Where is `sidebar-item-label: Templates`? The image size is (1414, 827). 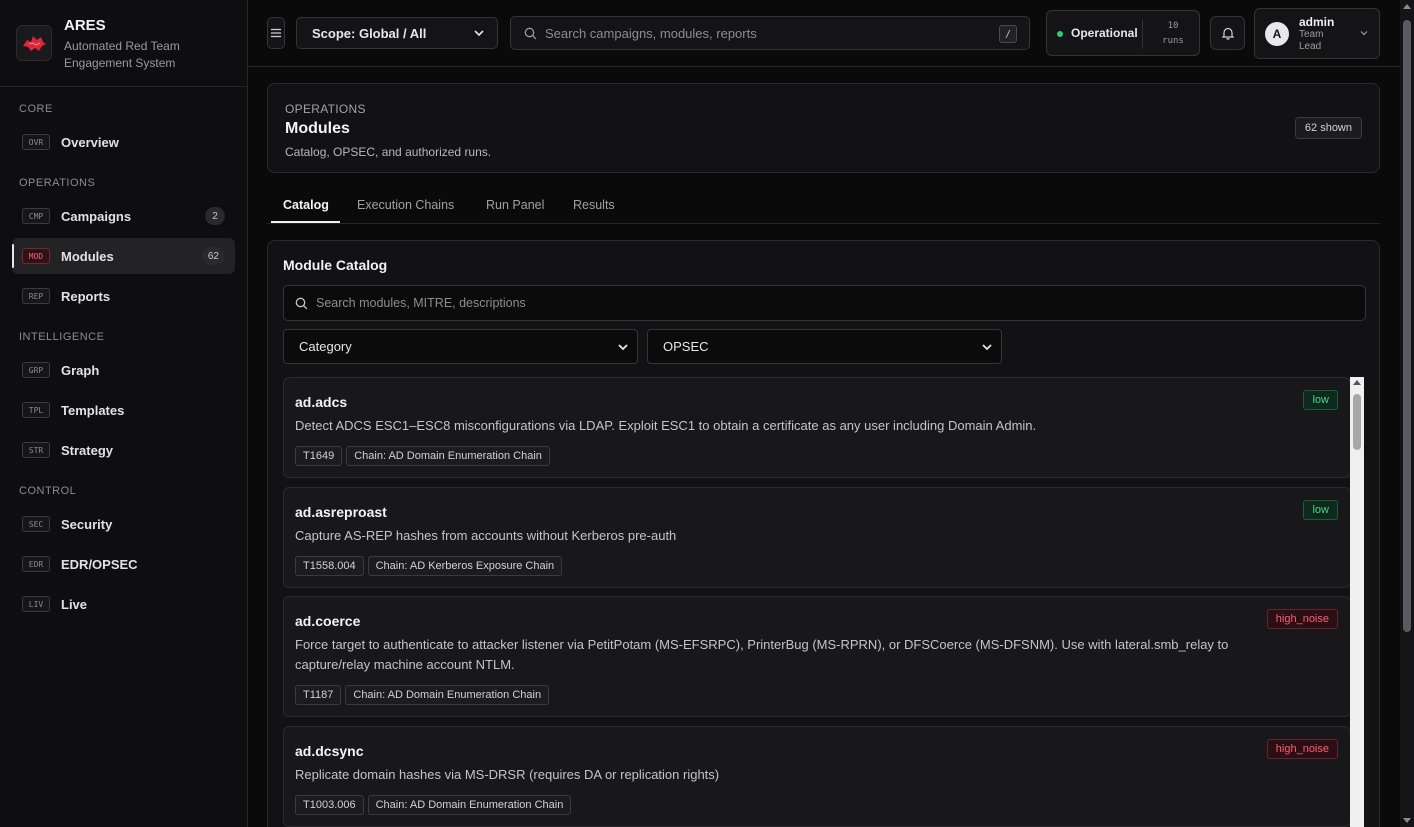
sidebar-item-label: Templates is located at coordinates (93, 410).